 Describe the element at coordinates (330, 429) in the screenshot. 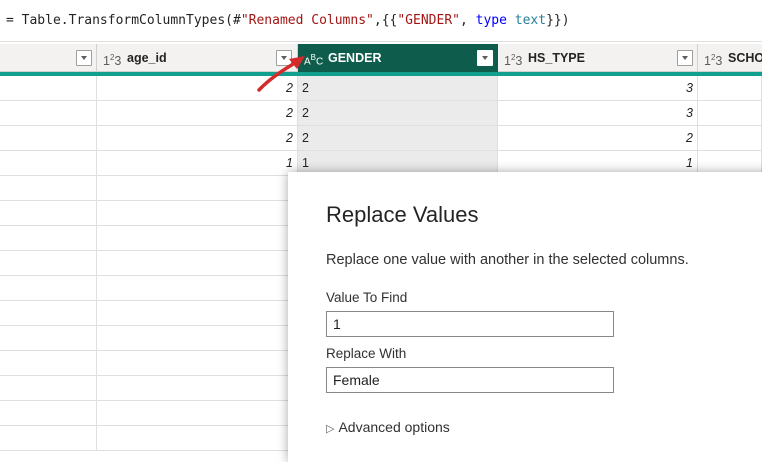

I see `expand-triangle-icon: ▷` at that location.